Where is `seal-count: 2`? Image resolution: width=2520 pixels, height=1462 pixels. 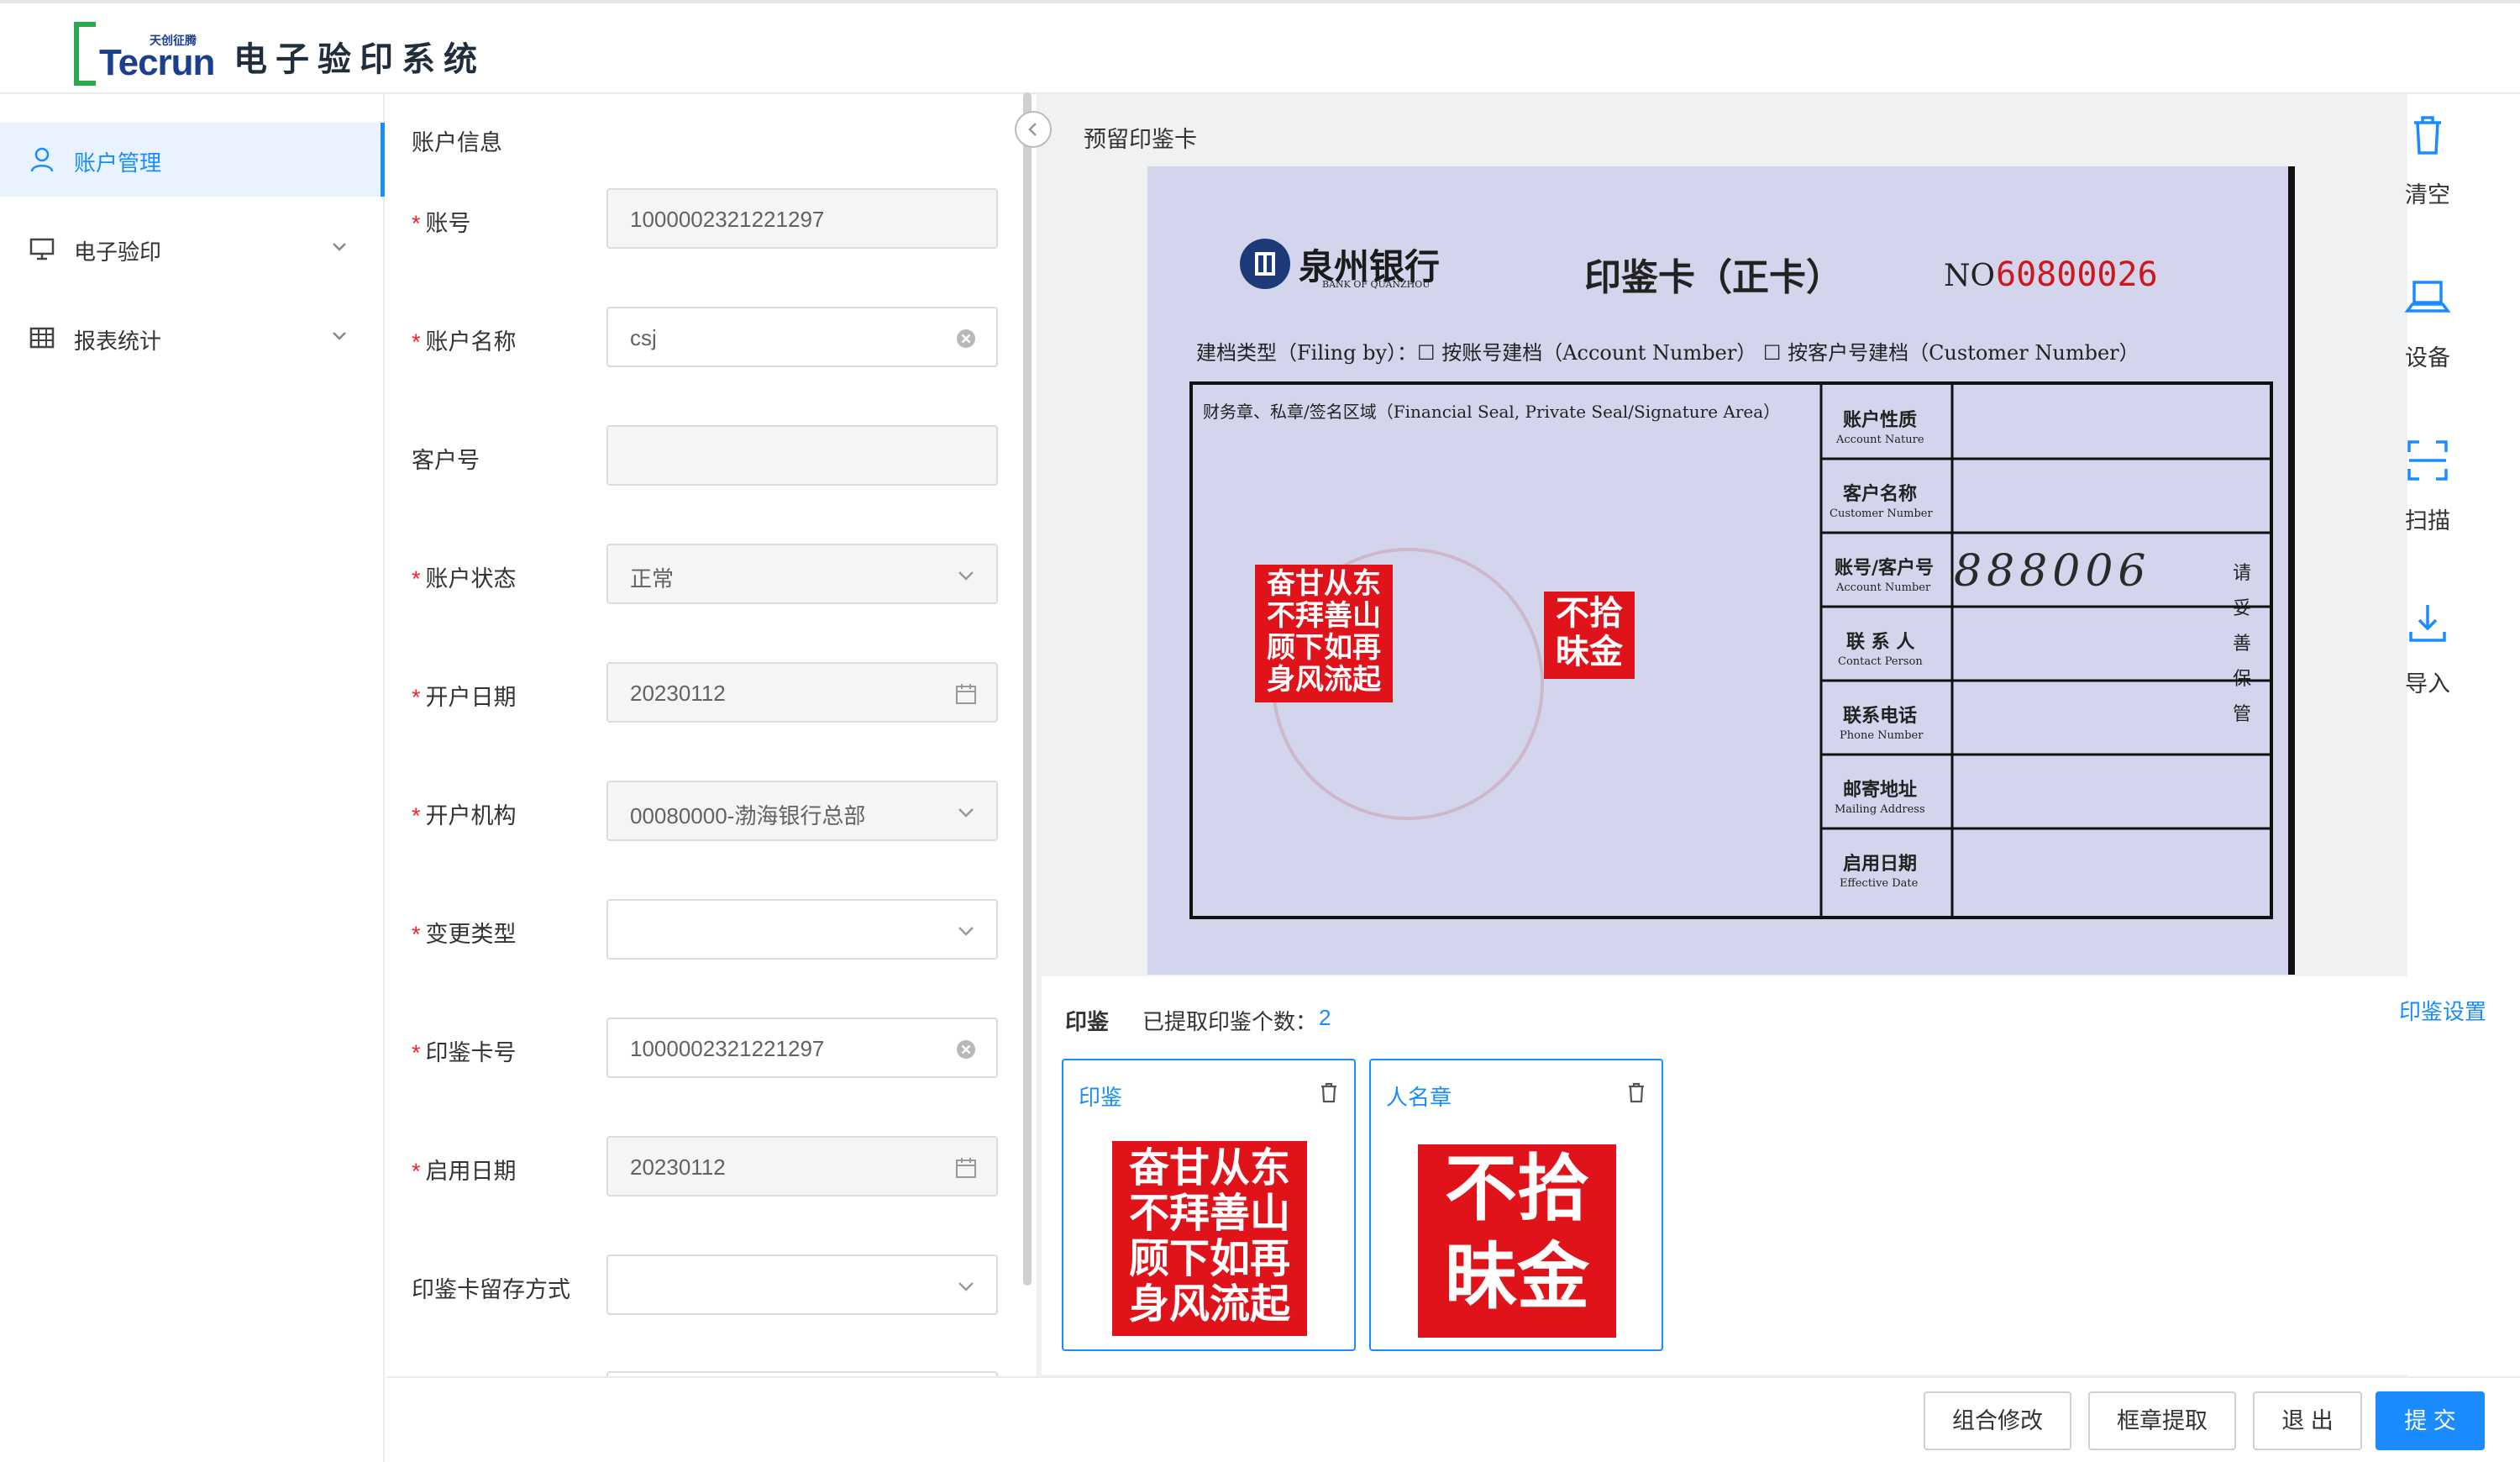 seal-count: 2 is located at coordinates (1325, 1017).